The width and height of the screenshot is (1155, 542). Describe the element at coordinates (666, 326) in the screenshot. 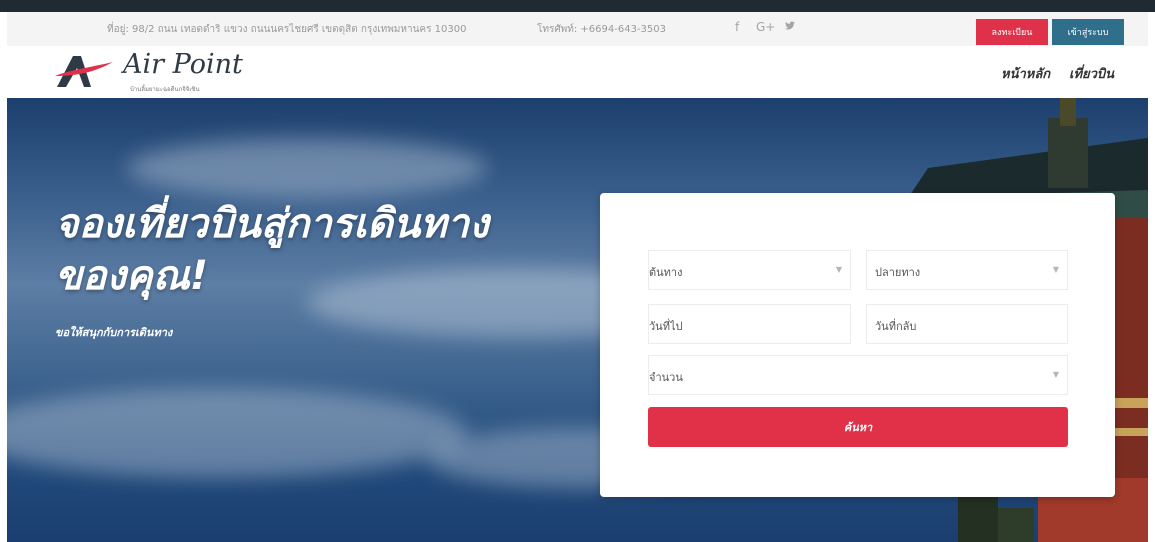

I see `depart-date-label: วันที่ไป` at that location.